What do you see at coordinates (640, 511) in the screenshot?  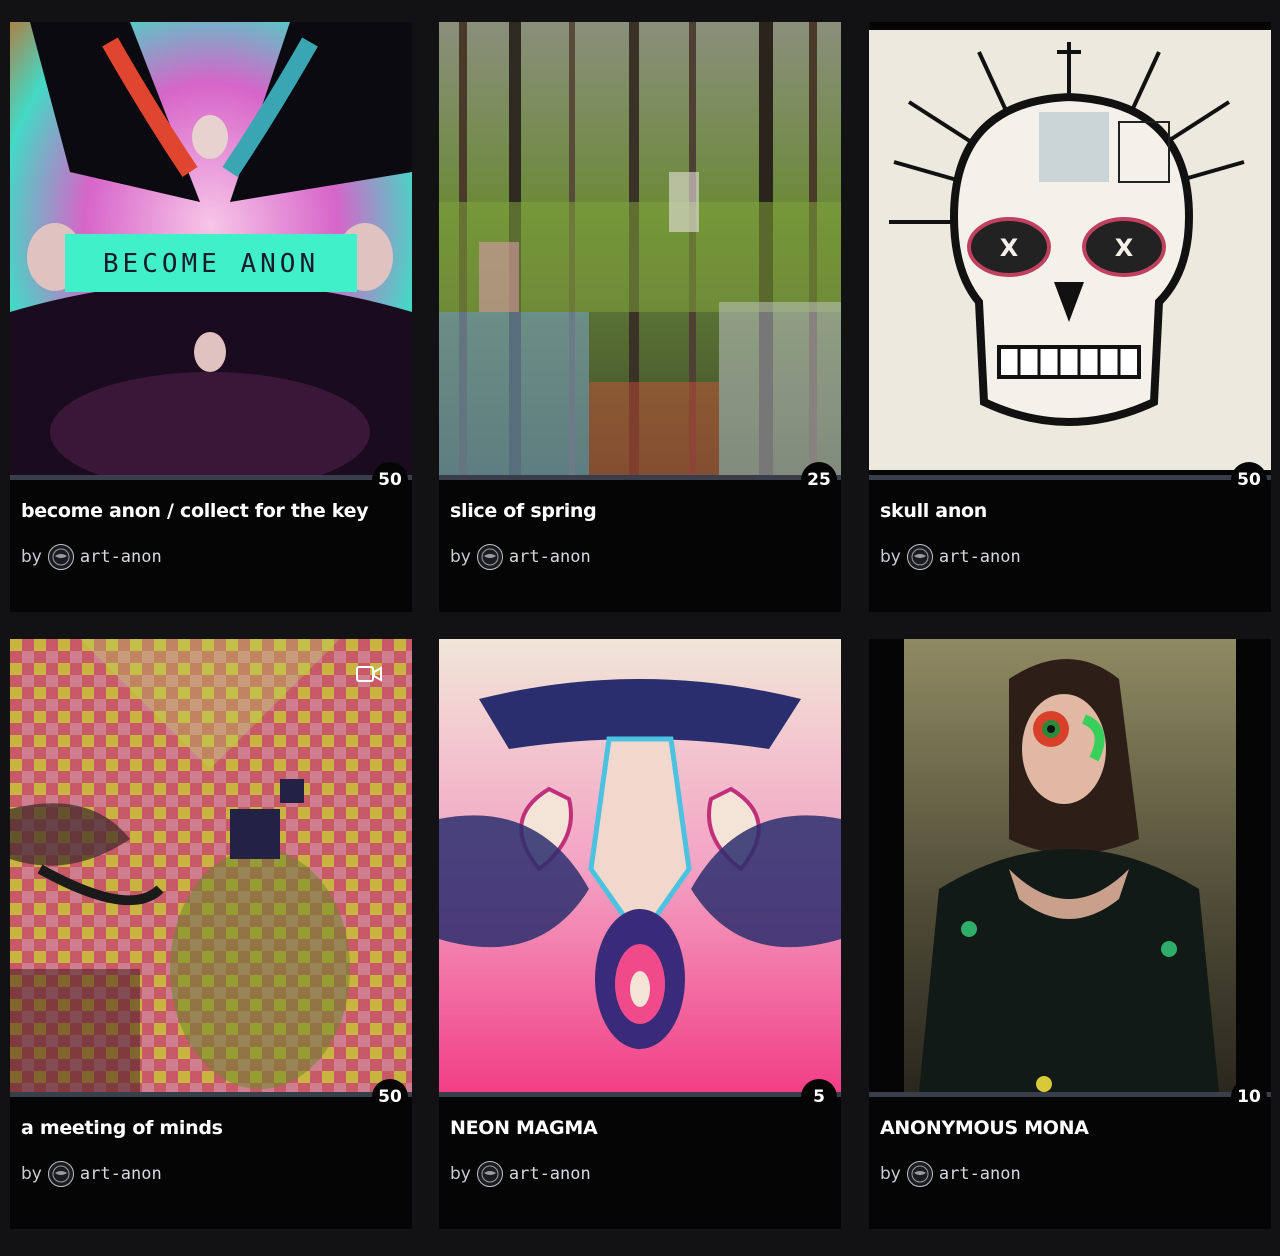 I see `artwork-title: slice of spring` at bounding box center [640, 511].